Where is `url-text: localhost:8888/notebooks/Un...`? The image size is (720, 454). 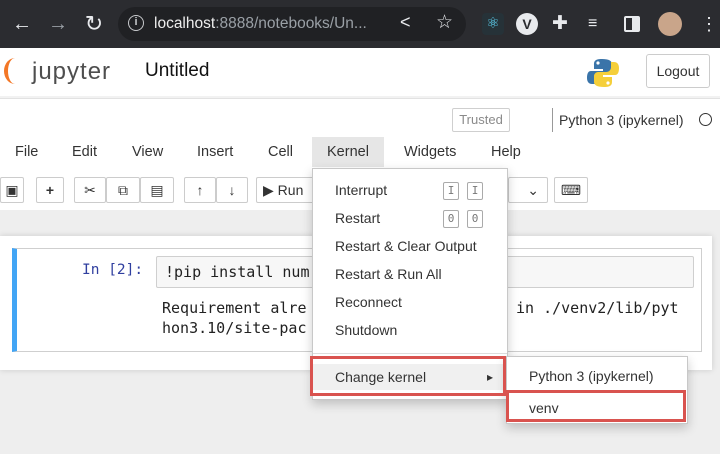 url-text: localhost:8888/notebooks/Un... is located at coordinates (260, 24).